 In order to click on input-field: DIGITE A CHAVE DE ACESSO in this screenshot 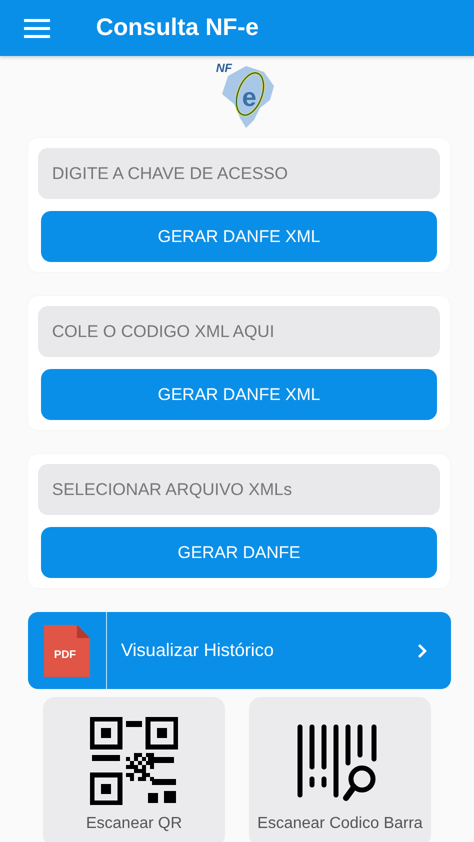, I will do `click(239, 173)`.